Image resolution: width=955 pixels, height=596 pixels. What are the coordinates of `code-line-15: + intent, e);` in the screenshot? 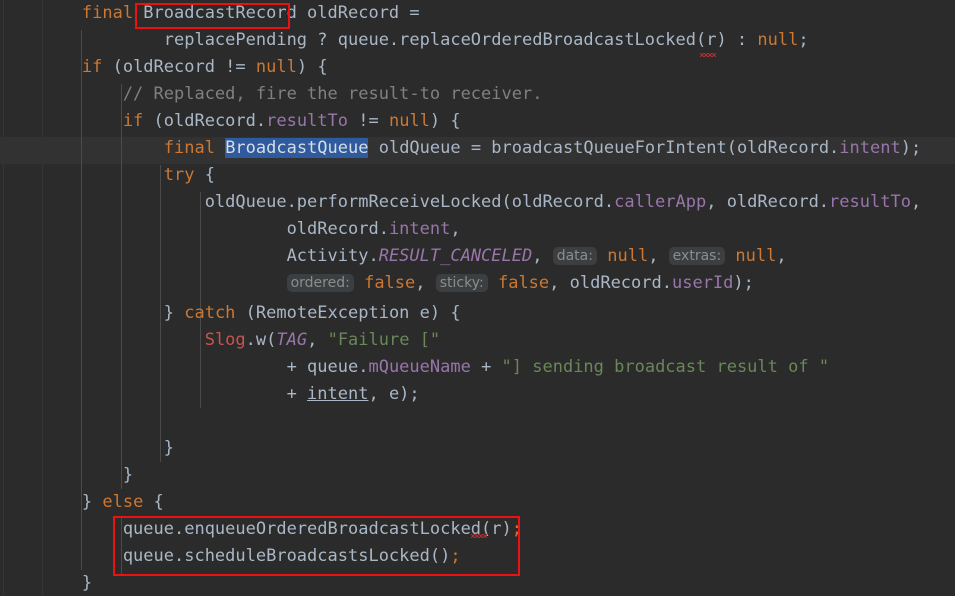 It's located at (210, 394).